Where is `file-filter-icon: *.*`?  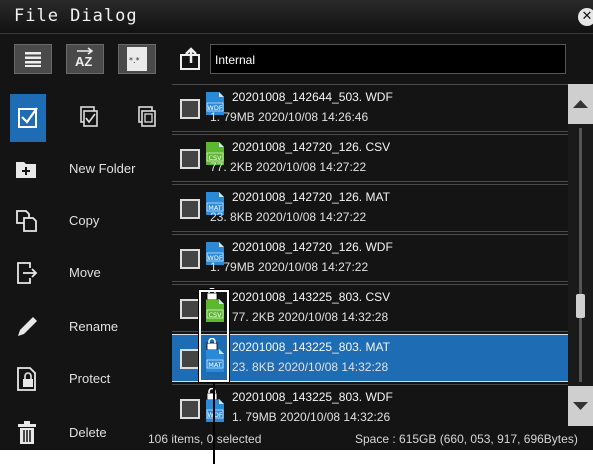 file-filter-icon: *.* is located at coordinates (137, 59).